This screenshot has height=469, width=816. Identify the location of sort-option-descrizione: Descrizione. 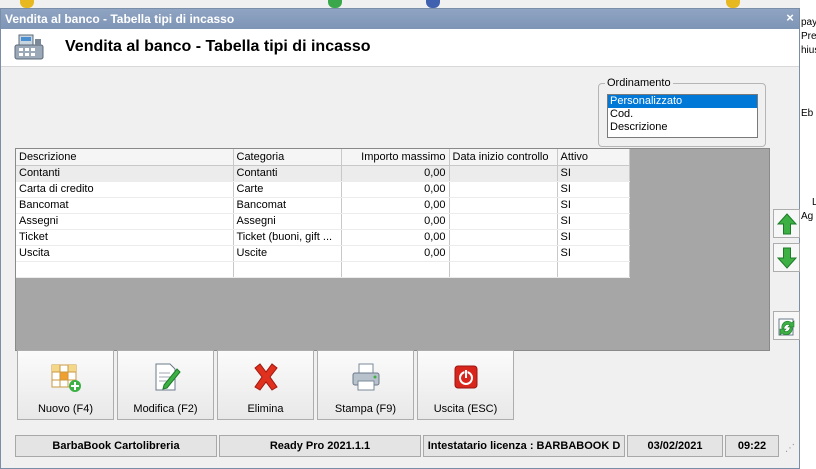
(682, 127).